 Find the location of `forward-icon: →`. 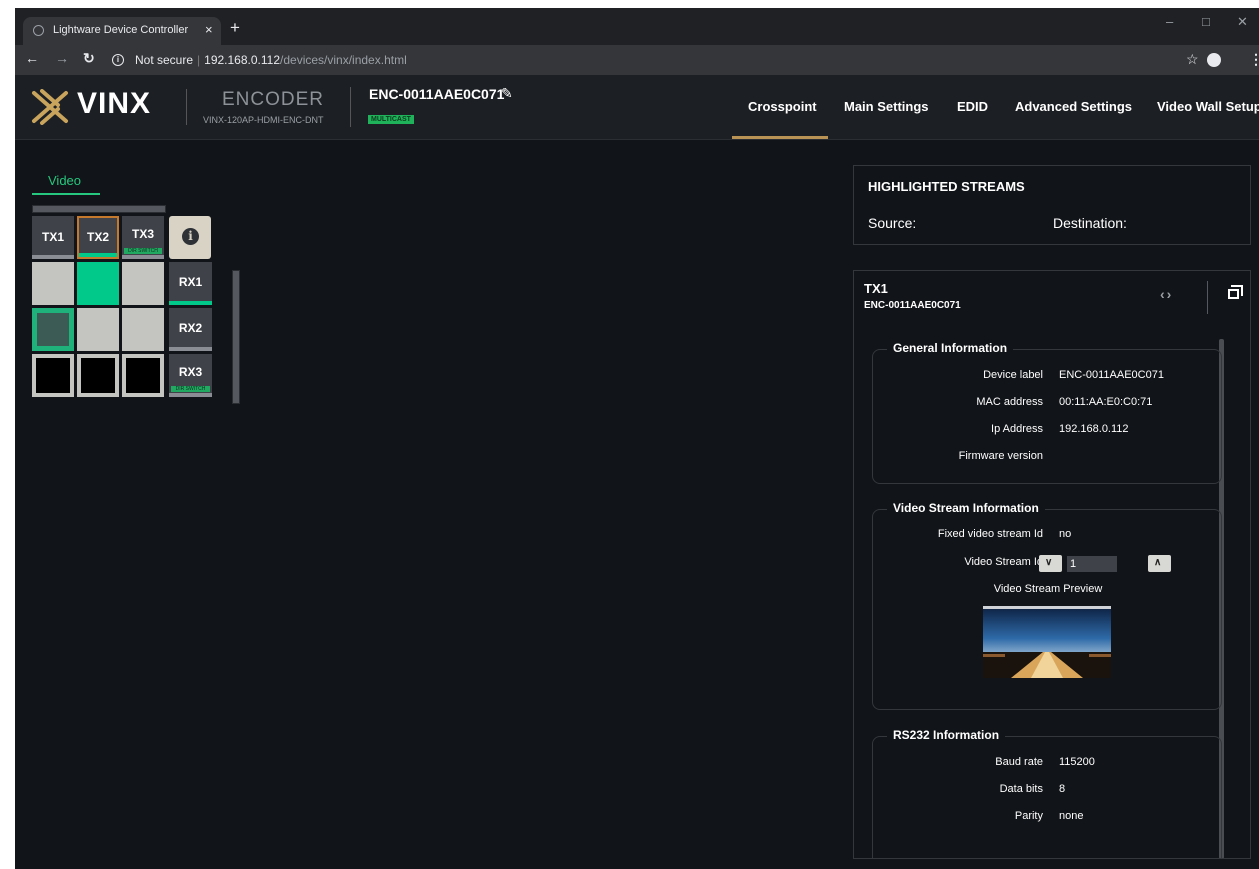

forward-icon: → is located at coordinates (62, 58).